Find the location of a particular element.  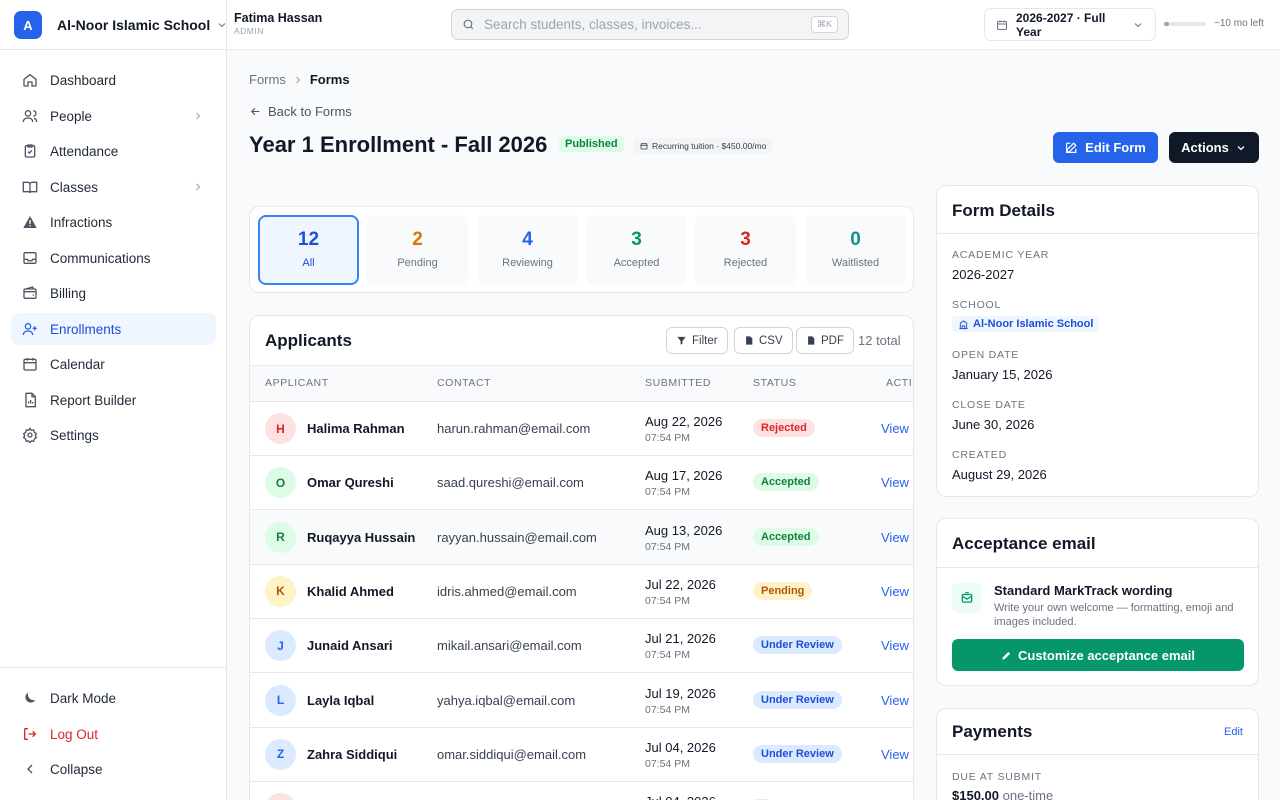

stat-pending: 2 Pending is located at coordinates (417, 250).